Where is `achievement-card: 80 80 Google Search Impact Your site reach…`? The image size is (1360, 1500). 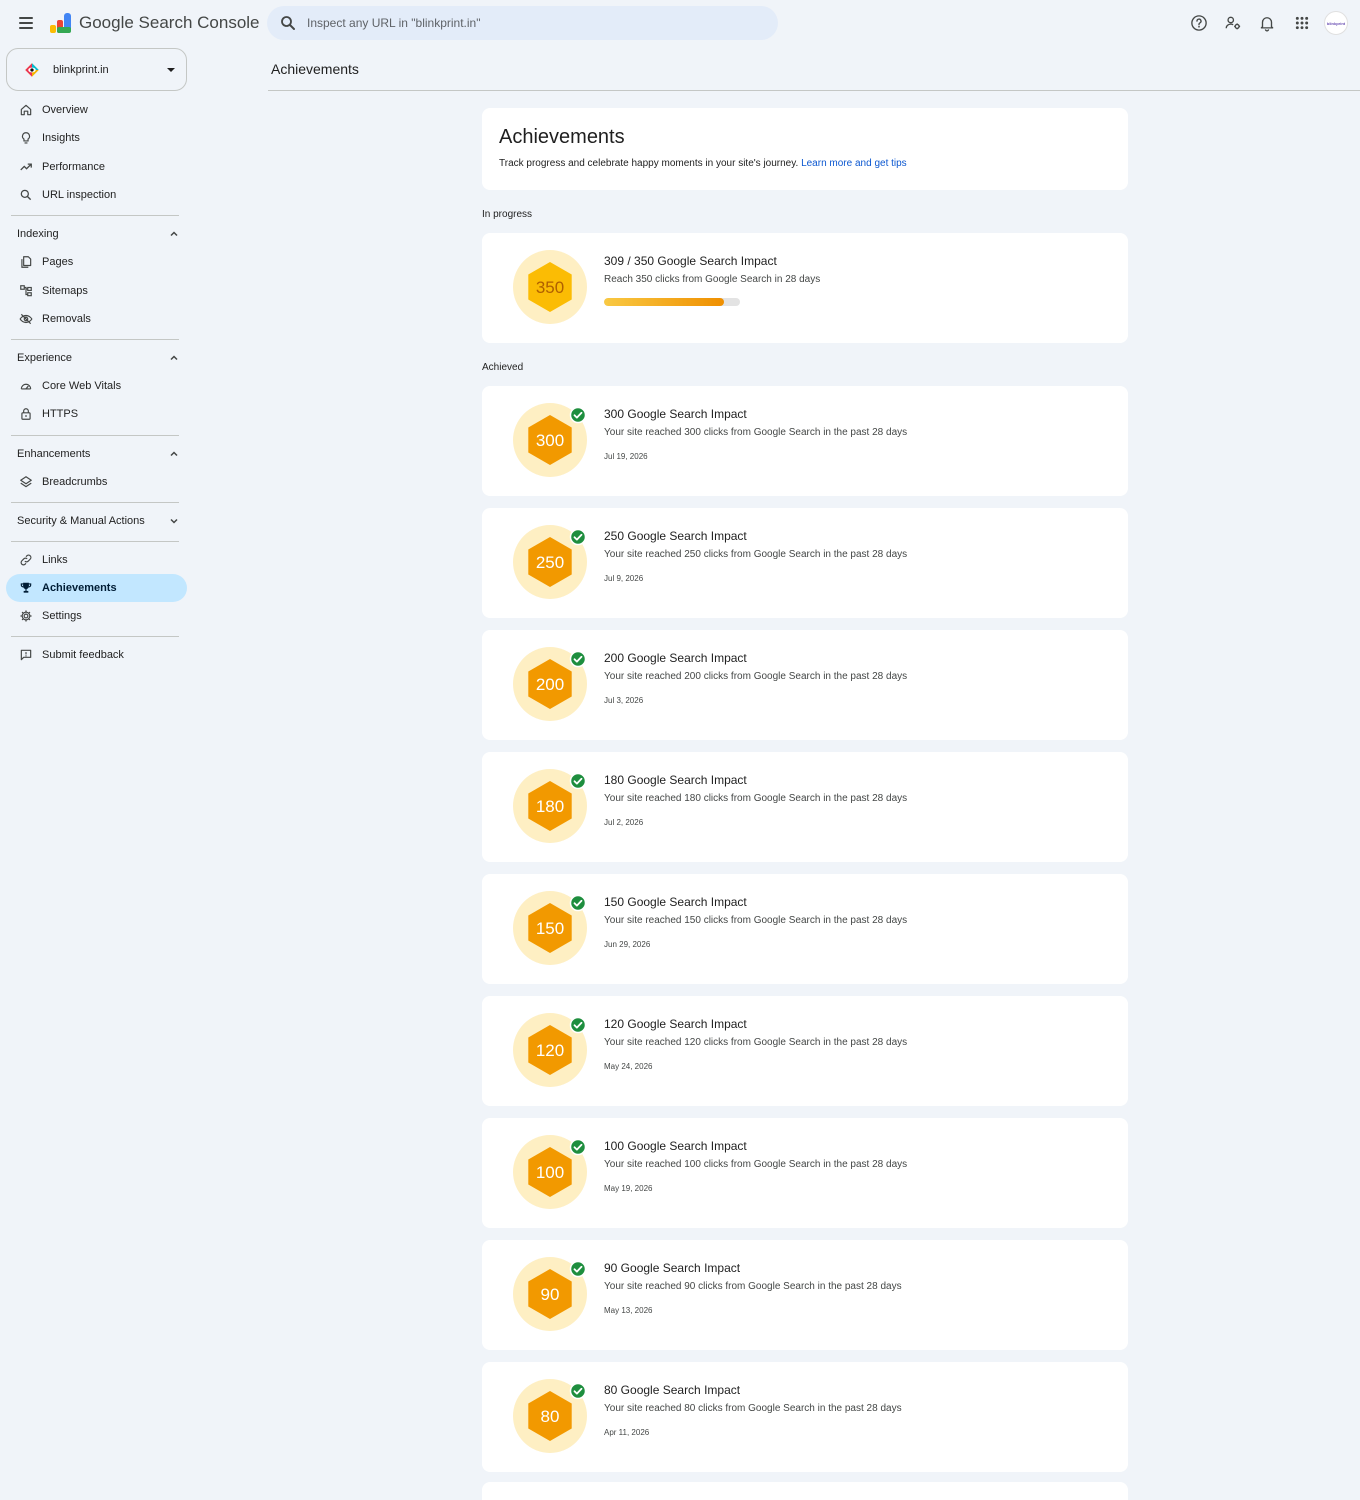
achievement-card: 80 80 Google Search Impact Your site reach… is located at coordinates (805, 1417).